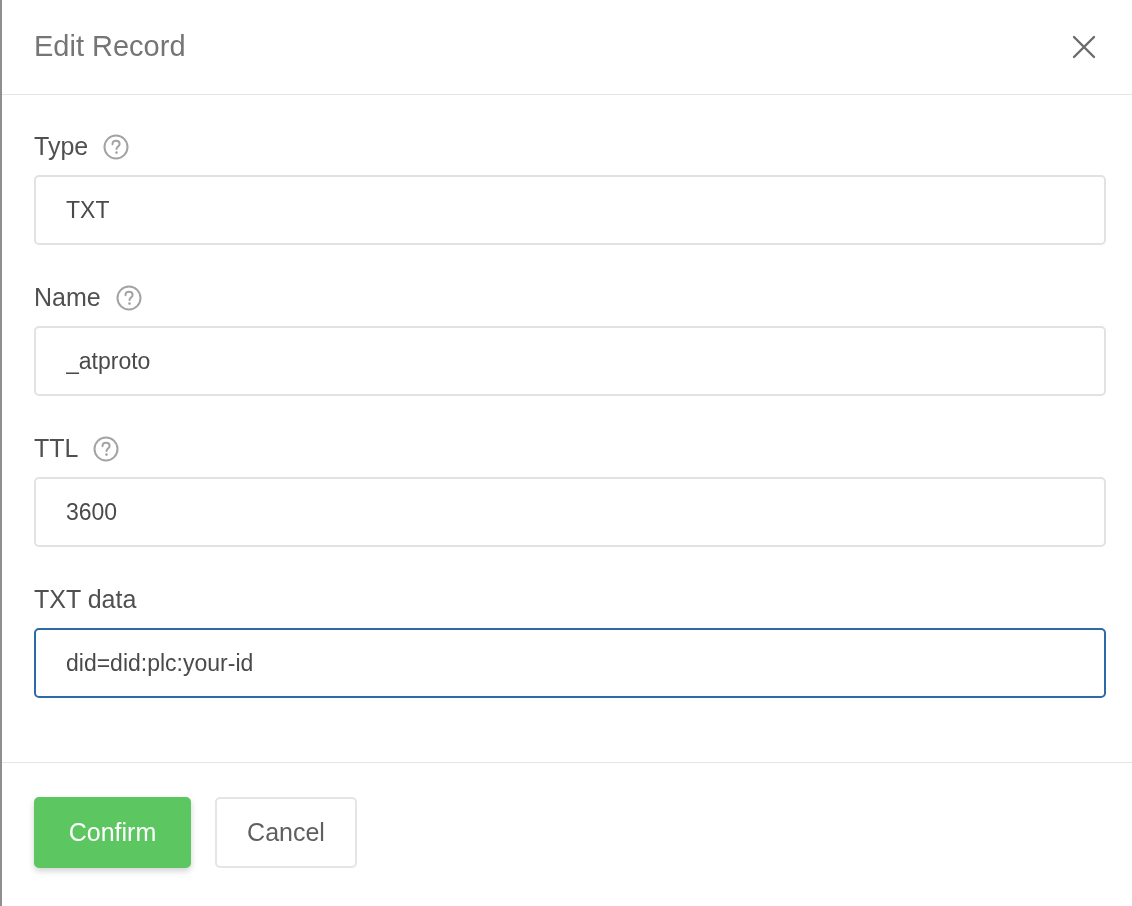 This screenshot has width=1132, height=906. Describe the element at coordinates (570, 512) in the screenshot. I see `input-field: 3600` at that location.